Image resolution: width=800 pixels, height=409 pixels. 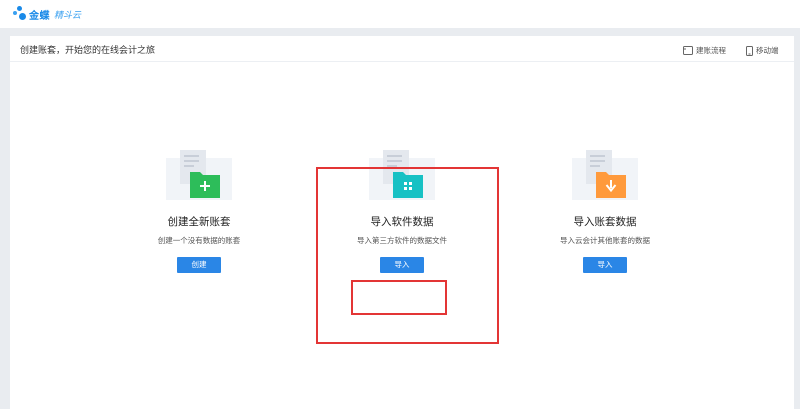 What do you see at coordinates (407, 255) in the screenshot?
I see `highlight-box-card` at bounding box center [407, 255].